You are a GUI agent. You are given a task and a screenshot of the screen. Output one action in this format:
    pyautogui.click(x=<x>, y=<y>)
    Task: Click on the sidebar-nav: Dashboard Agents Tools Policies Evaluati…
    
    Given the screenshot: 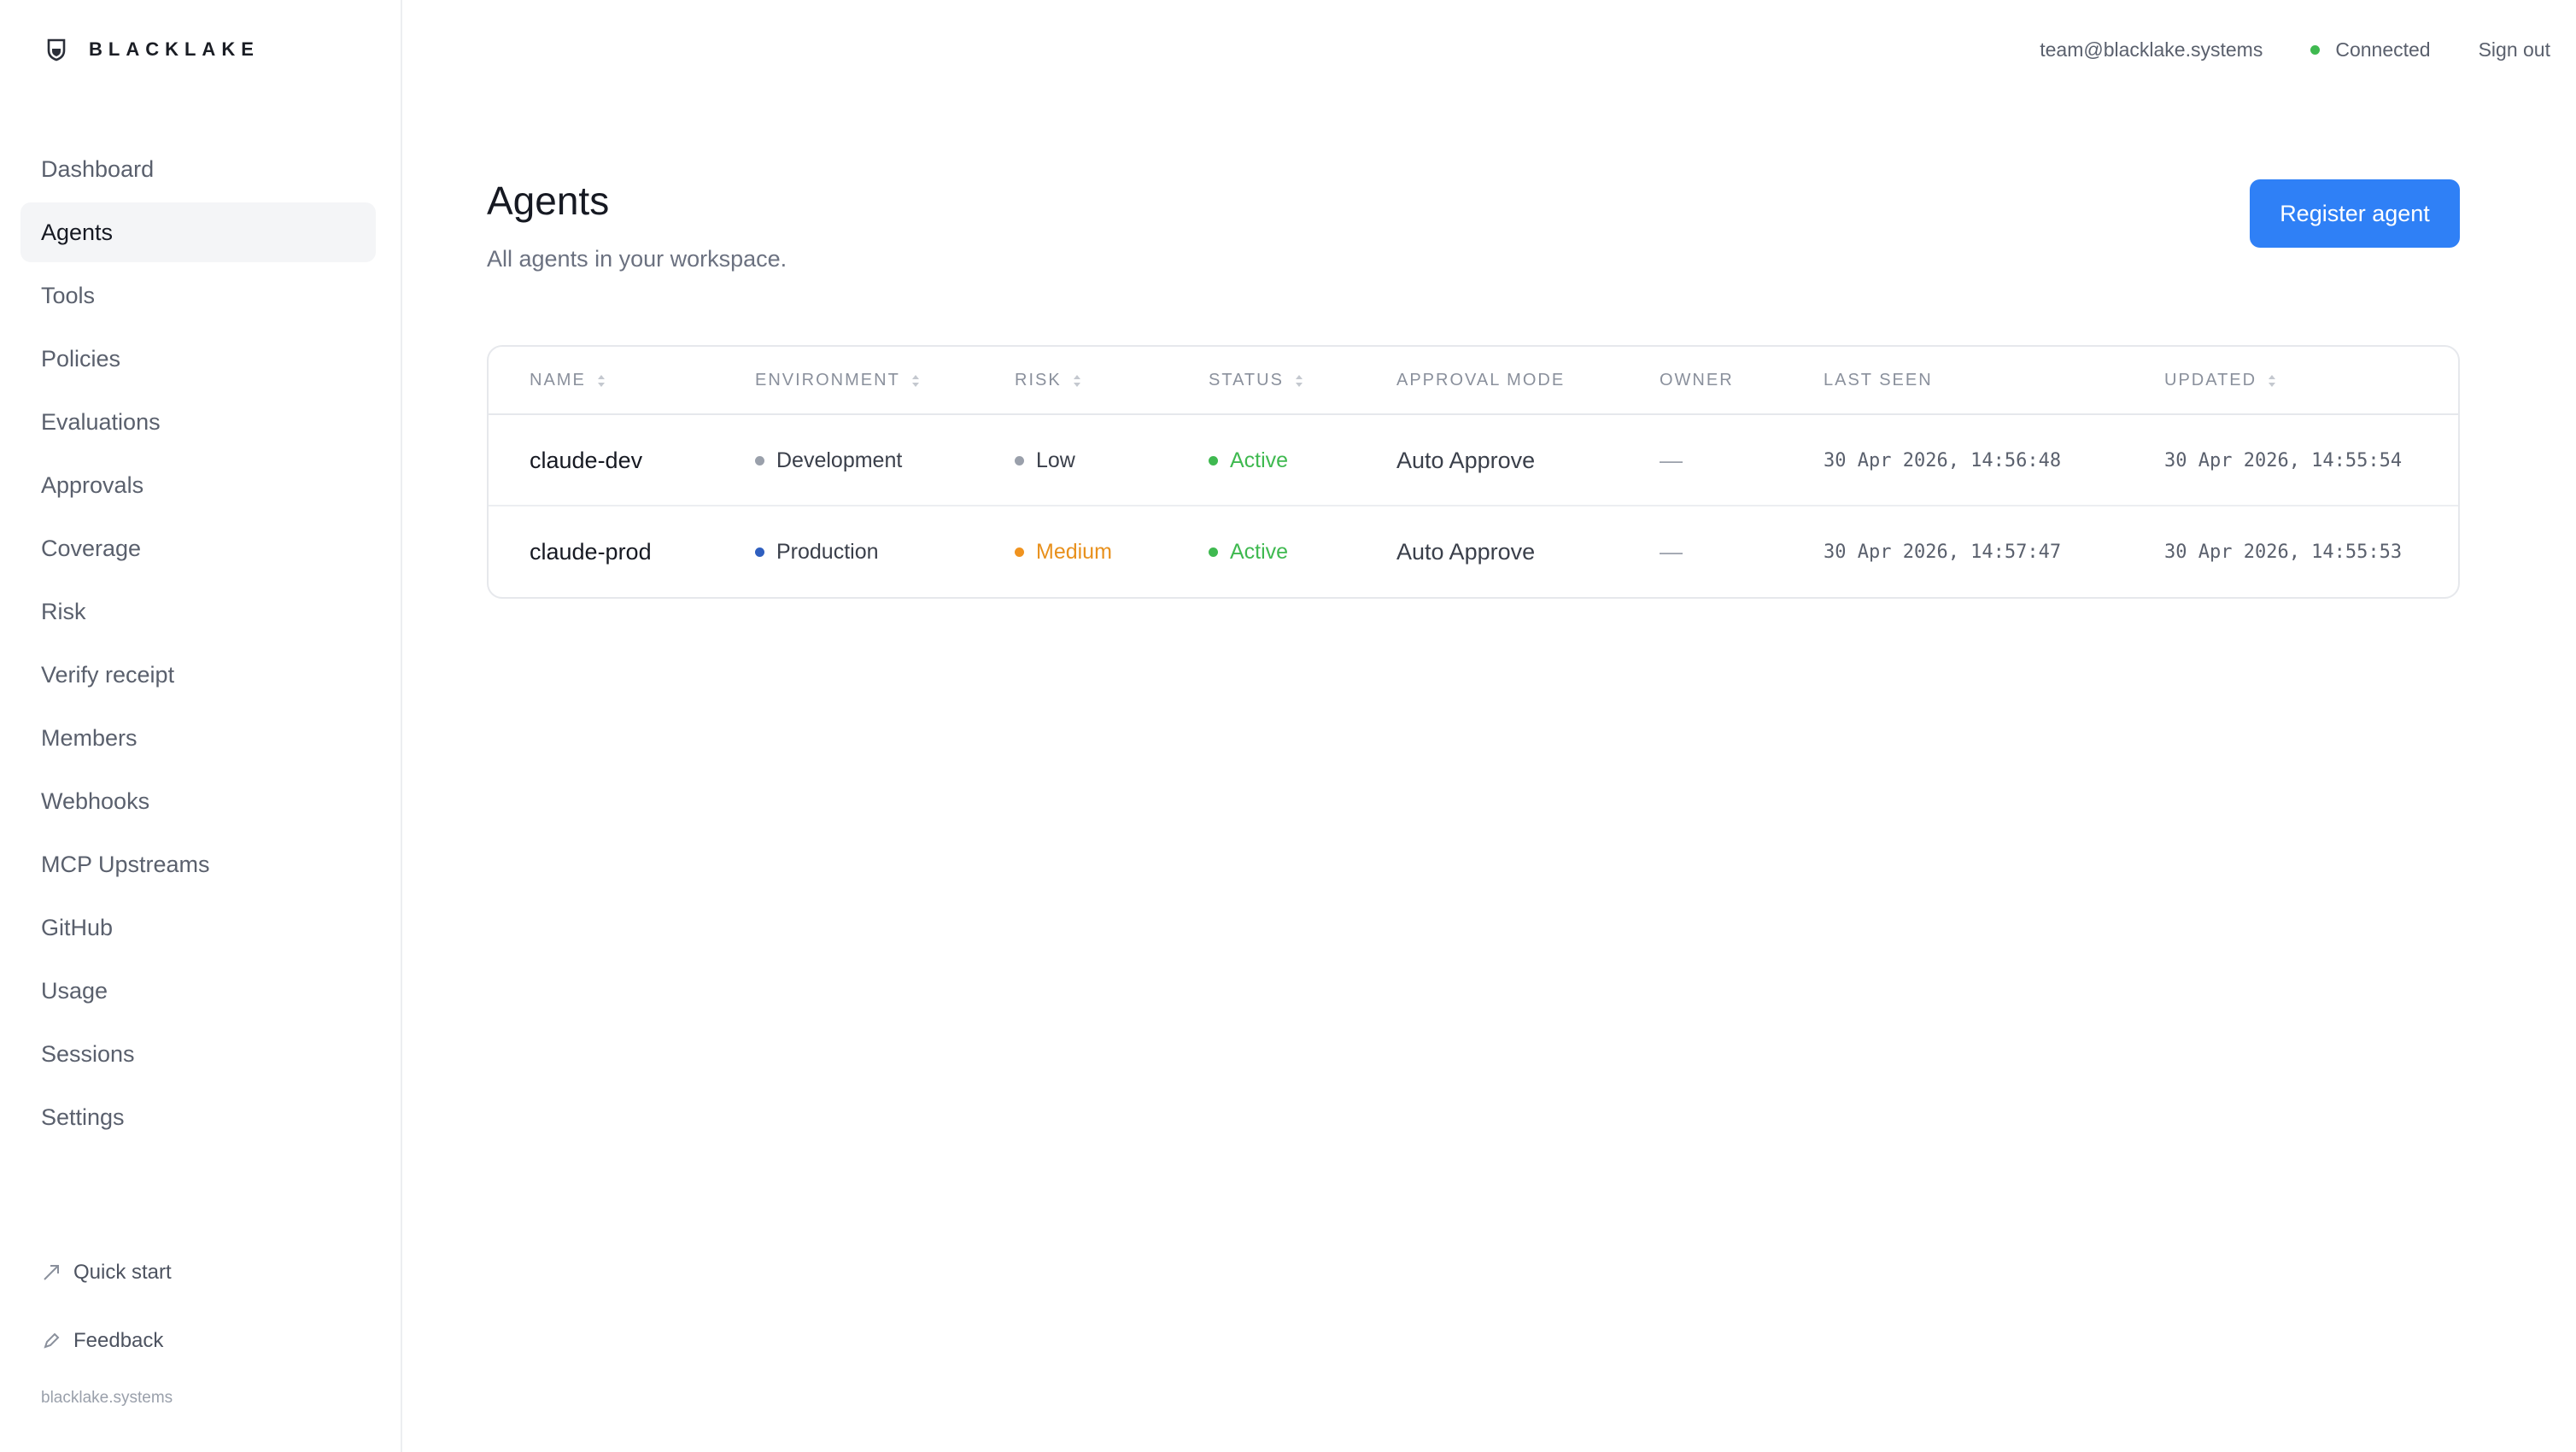 What is the action you would take?
    pyautogui.click(x=198, y=644)
    